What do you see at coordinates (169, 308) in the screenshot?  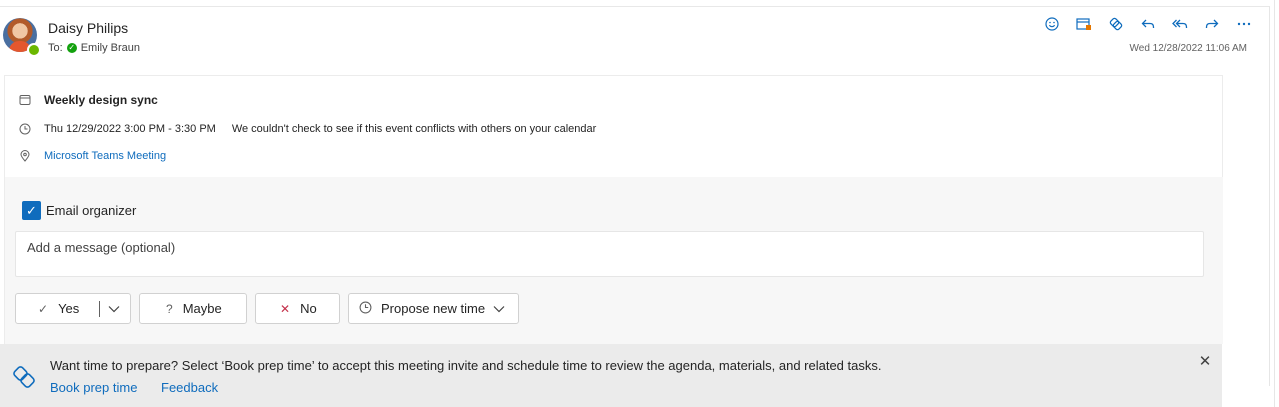 I see `question-icon: ?` at bounding box center [169, 308].